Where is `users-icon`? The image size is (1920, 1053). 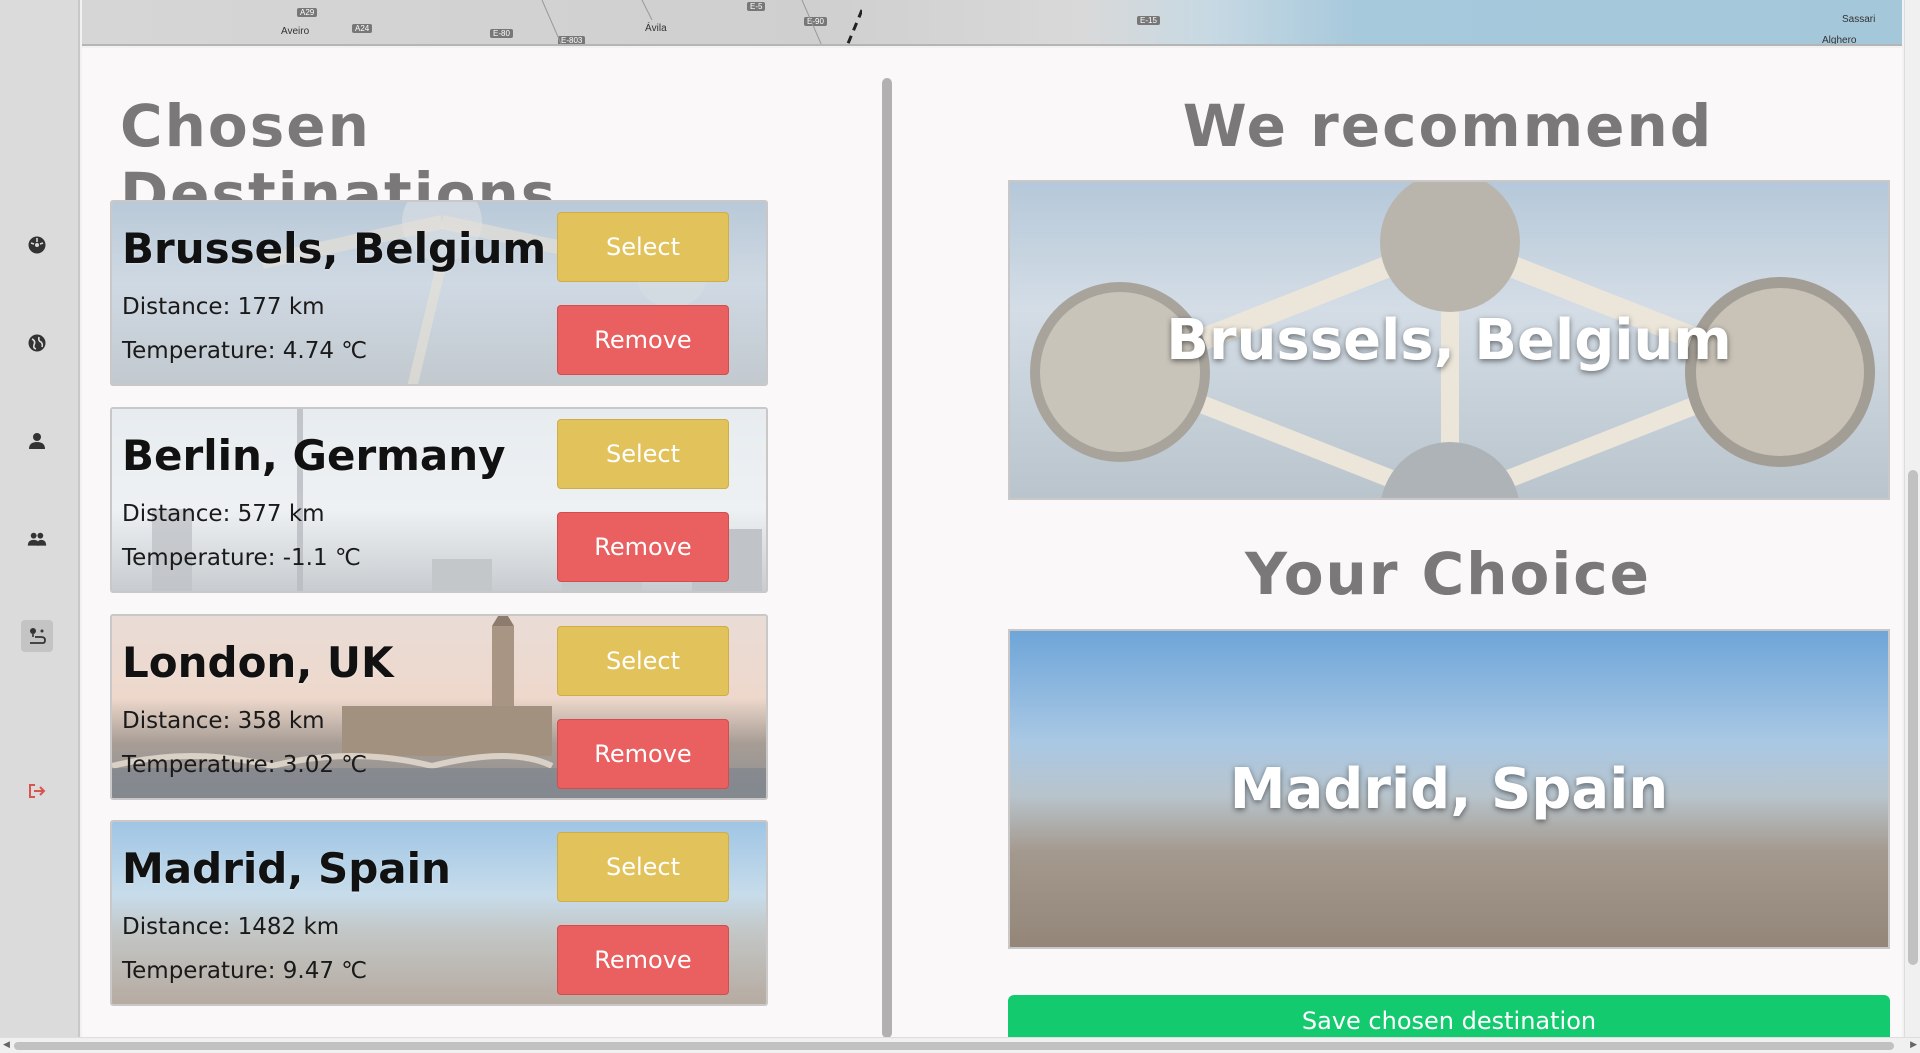 users-icon is located at coordinates (37, 539).